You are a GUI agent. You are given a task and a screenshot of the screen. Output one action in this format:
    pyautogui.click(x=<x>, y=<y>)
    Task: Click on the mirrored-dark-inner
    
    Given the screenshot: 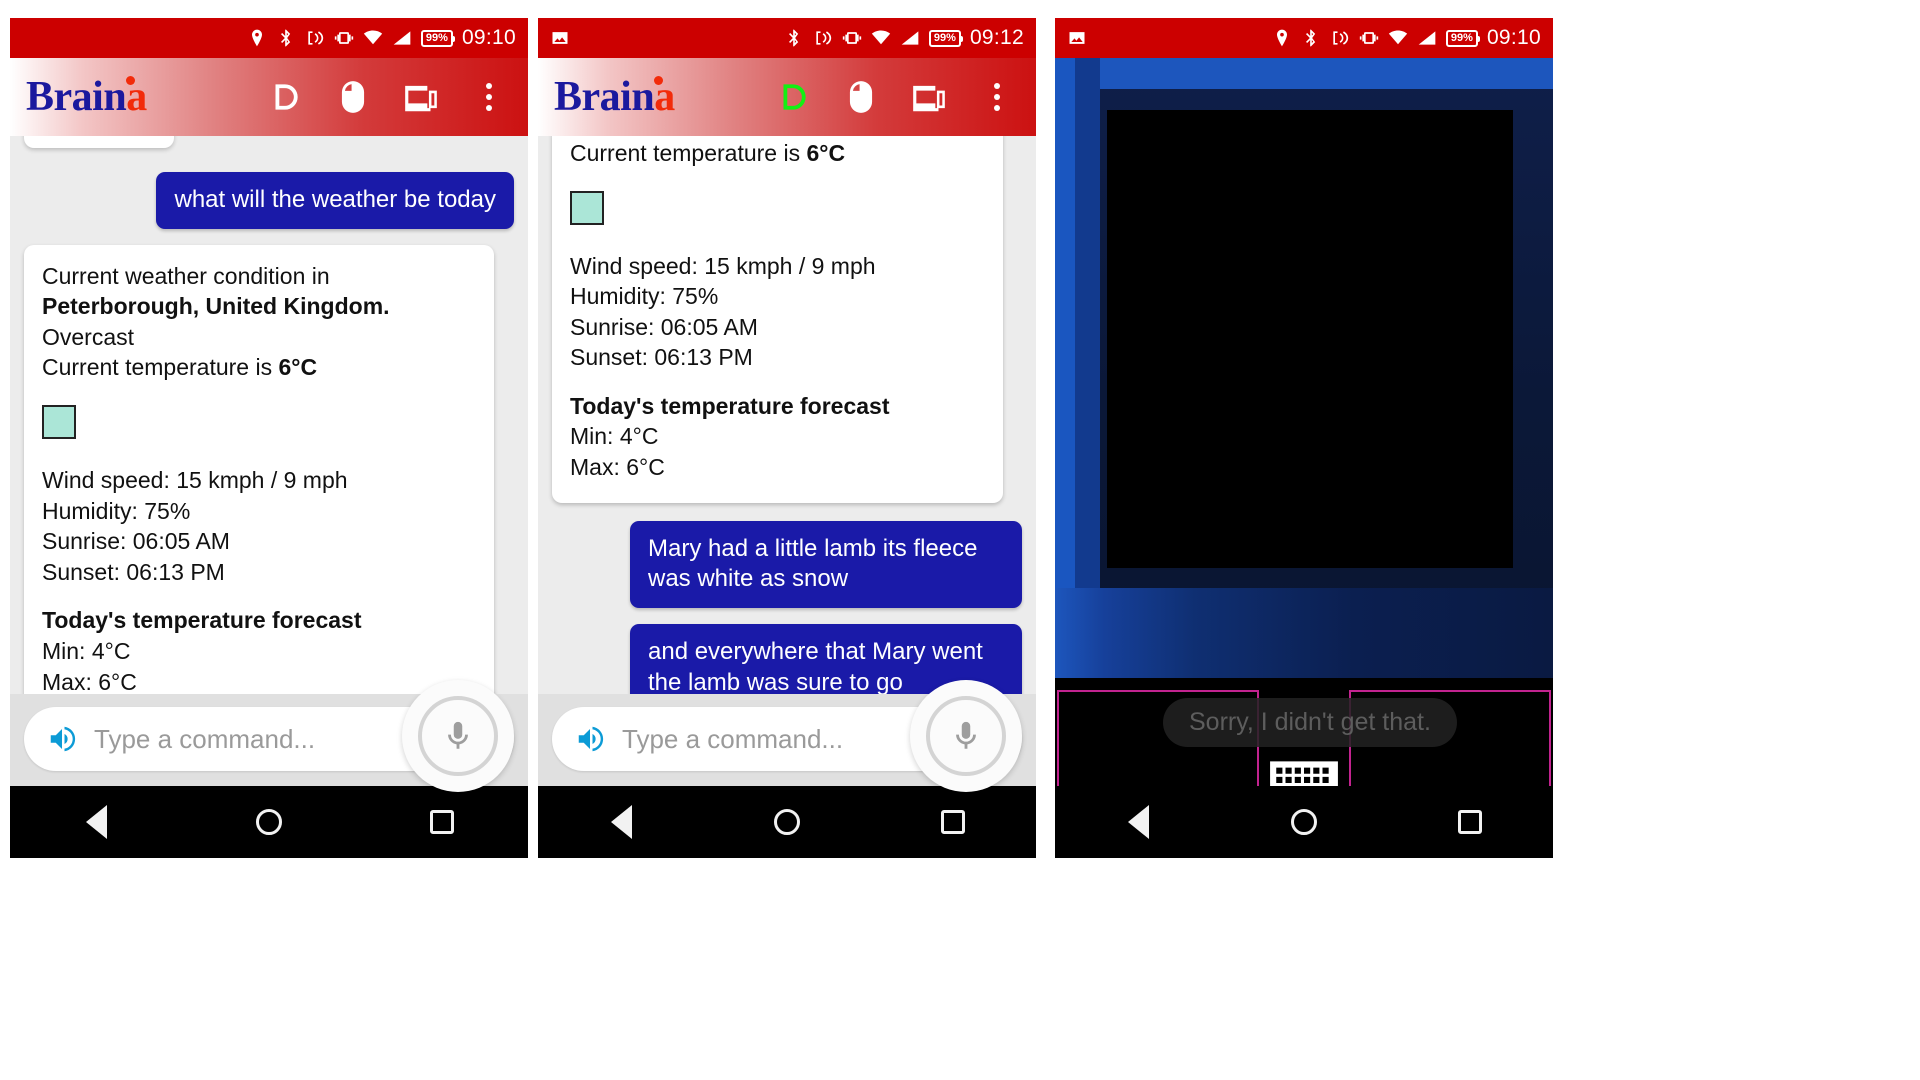 What is the action you would take?
    pyautogui.click(x=1310, y=339)
    